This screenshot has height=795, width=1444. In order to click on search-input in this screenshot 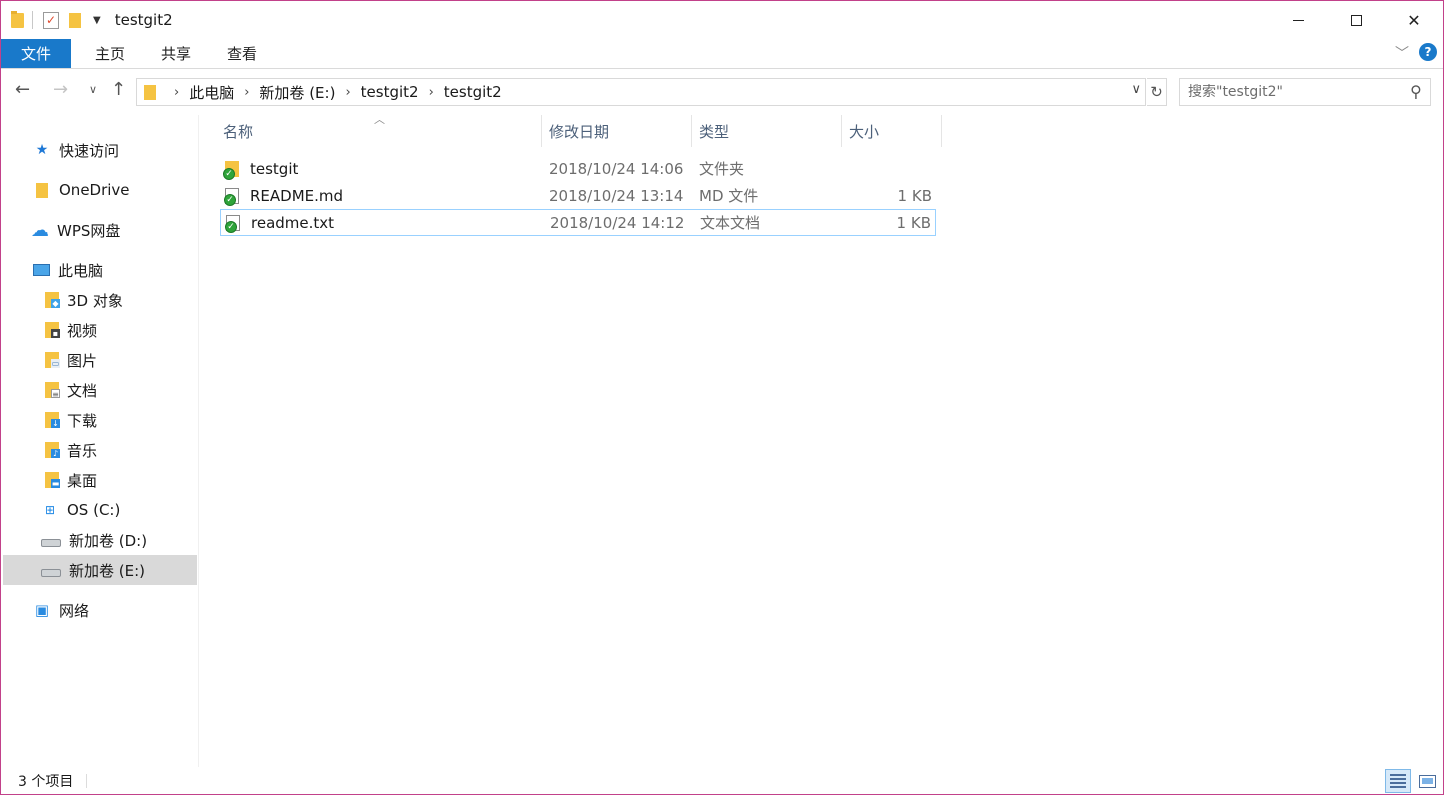, I will do `click(1293, 92)`.